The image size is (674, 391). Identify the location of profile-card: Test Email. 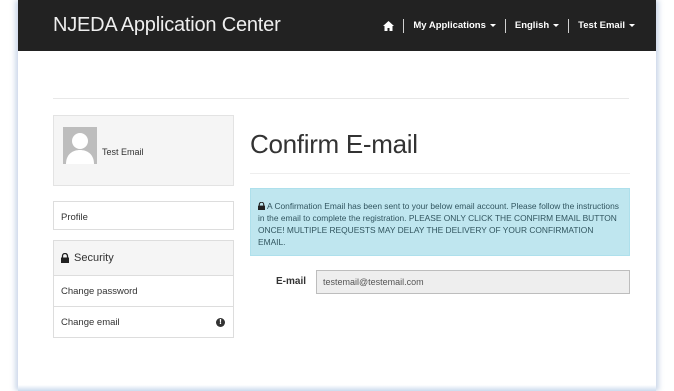
(143, 150).